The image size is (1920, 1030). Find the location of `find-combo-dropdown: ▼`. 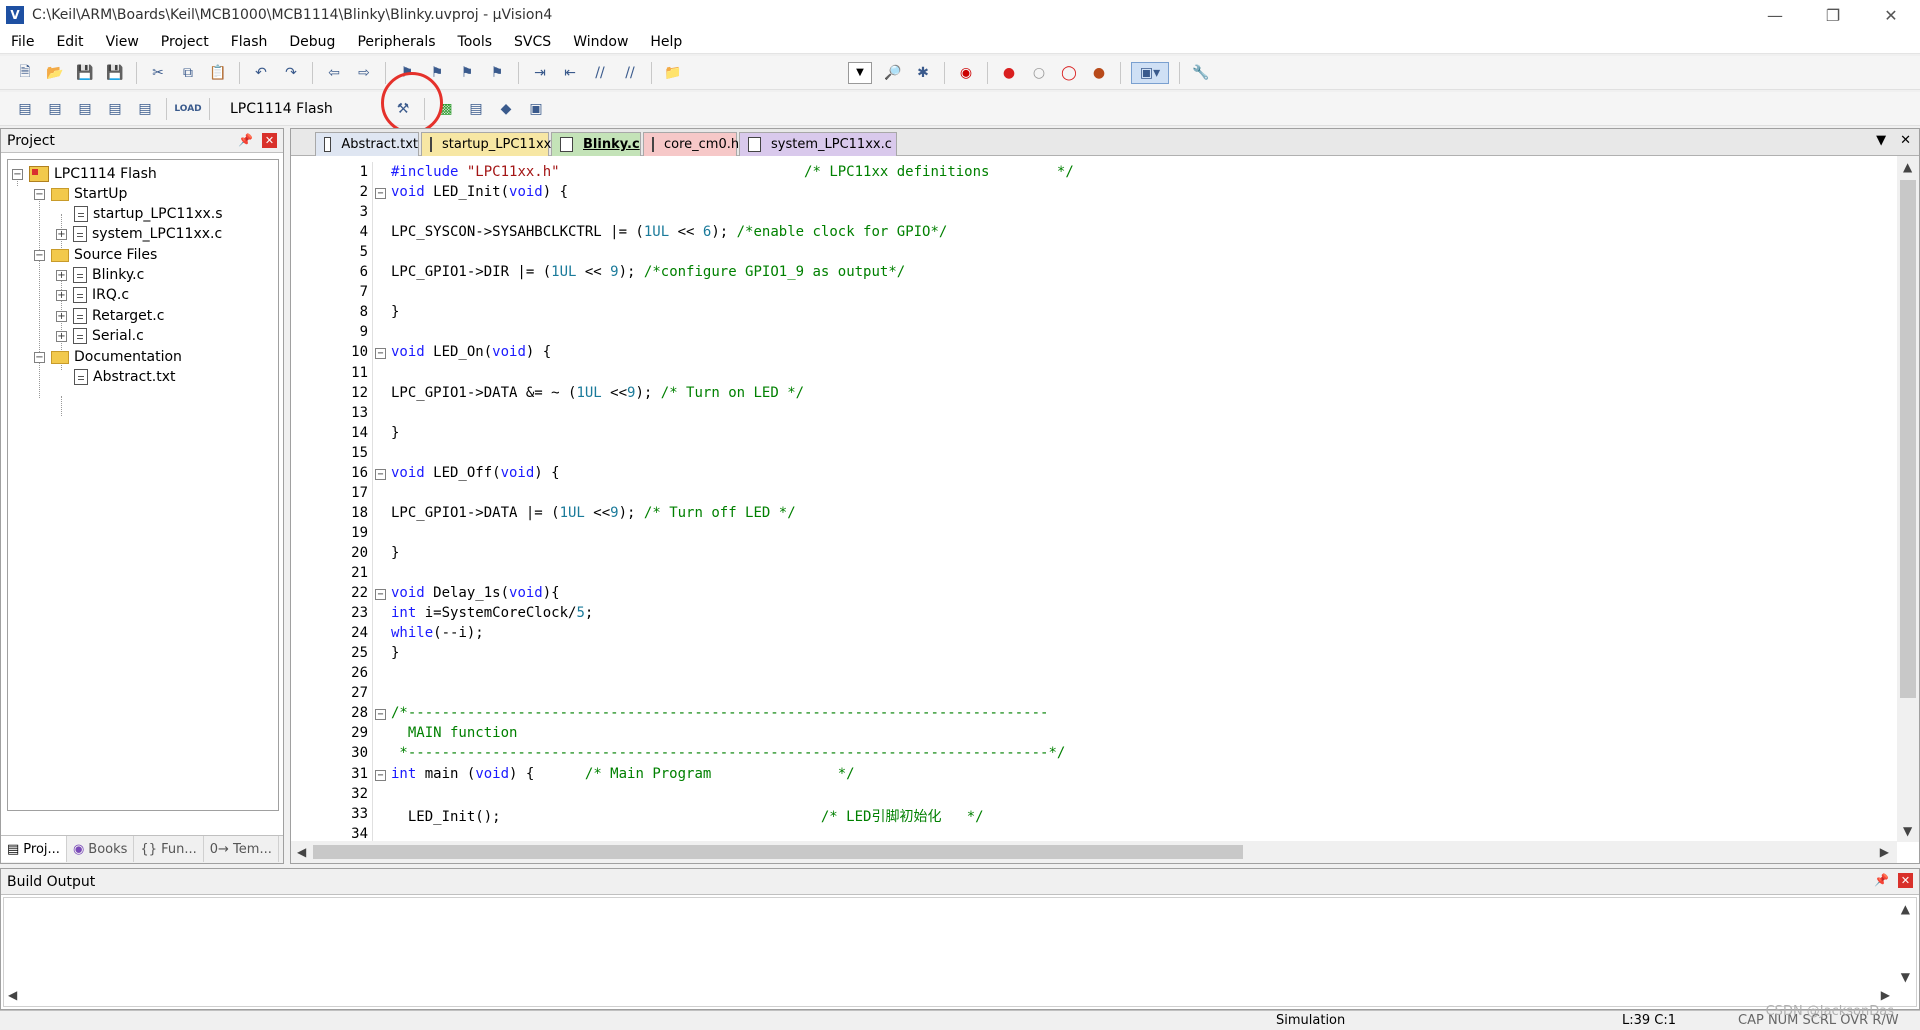

find-combo-dropdown: ▼ is located at coordinates (860, 72).